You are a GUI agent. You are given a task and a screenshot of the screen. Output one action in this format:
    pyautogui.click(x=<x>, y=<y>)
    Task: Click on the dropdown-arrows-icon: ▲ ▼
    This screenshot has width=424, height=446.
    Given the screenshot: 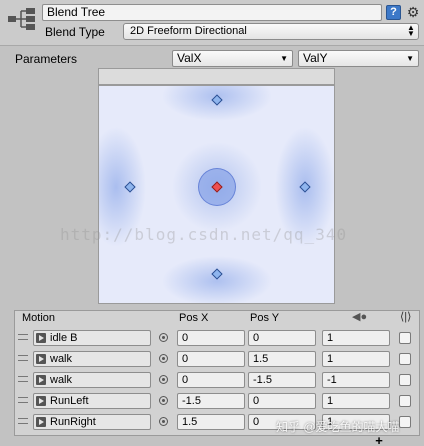 What is the action you would take?
    pyautogui.click(x=411, y=30)
    